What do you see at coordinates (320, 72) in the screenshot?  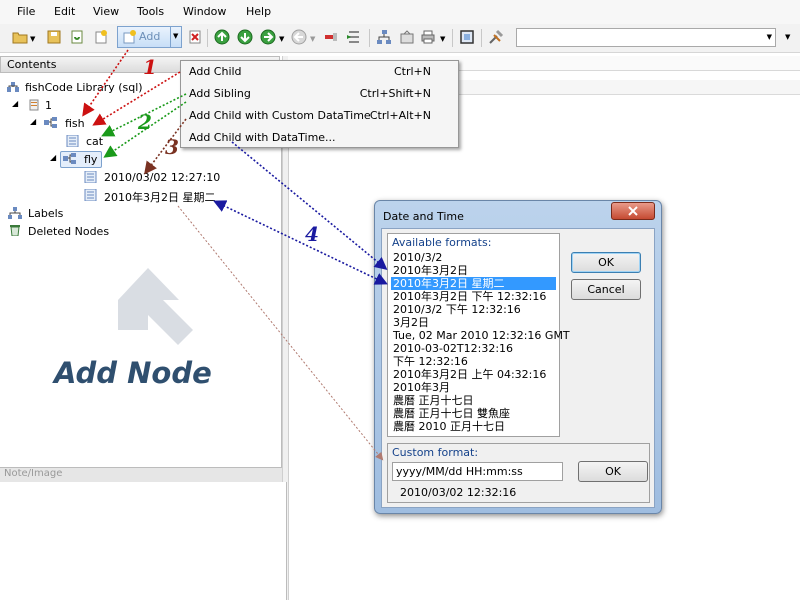 I see `menu-add-child: Add Child Ctrl+N` at bounding box center [320, 72].